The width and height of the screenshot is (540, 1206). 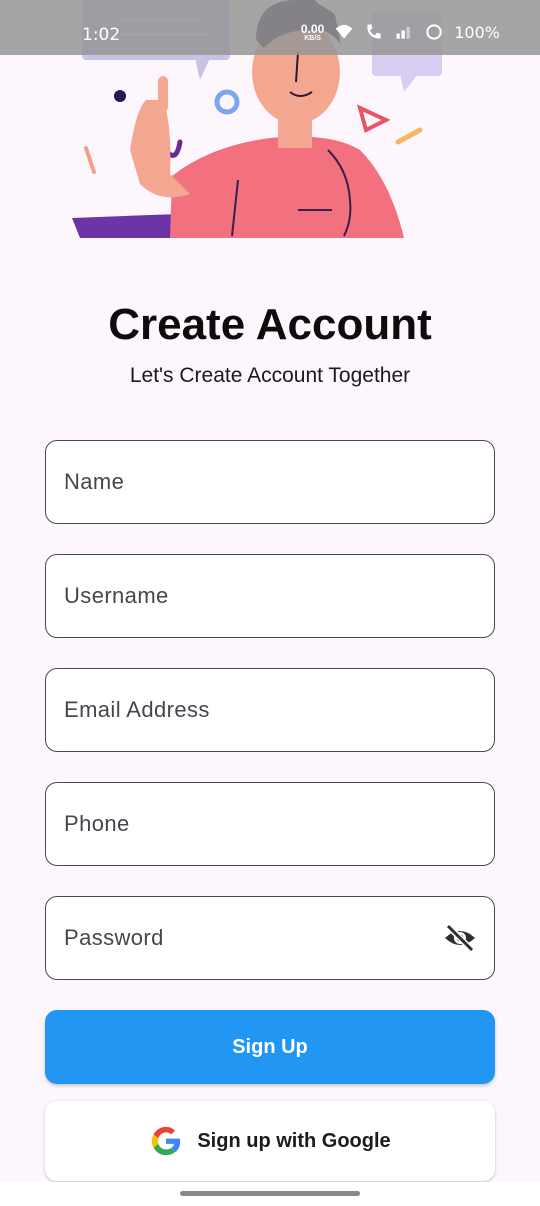 What do you see at coordinates (254, 824) in the screenshot?
I see `phone-input` at bounding box center [254, 824].